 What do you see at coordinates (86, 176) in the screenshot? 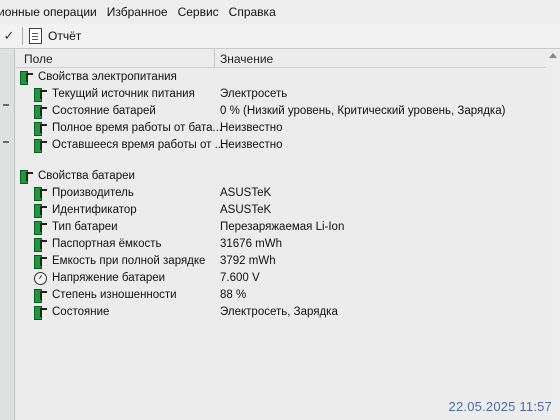
I see `section-title: Свойства батареи` at bounding box center [86, 176].